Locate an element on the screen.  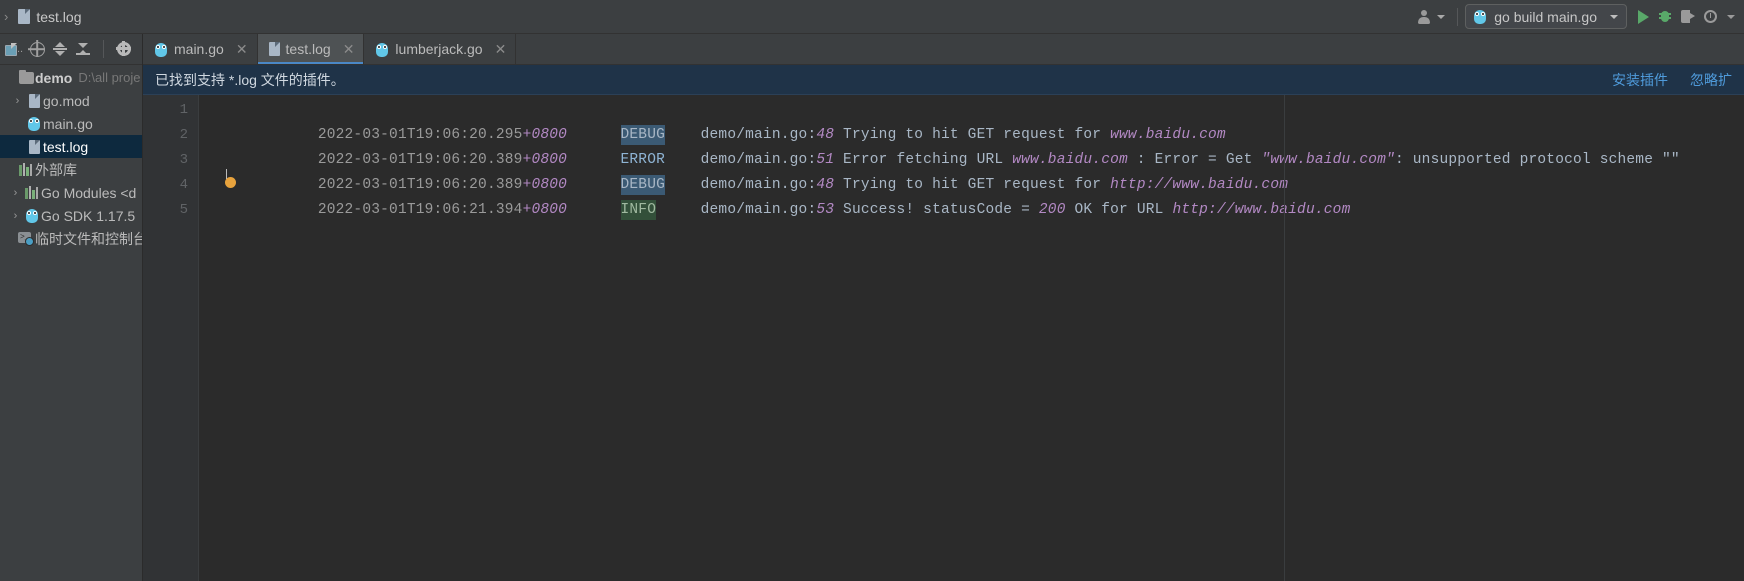
coverage-icon is located at coordinates (1688, 16).